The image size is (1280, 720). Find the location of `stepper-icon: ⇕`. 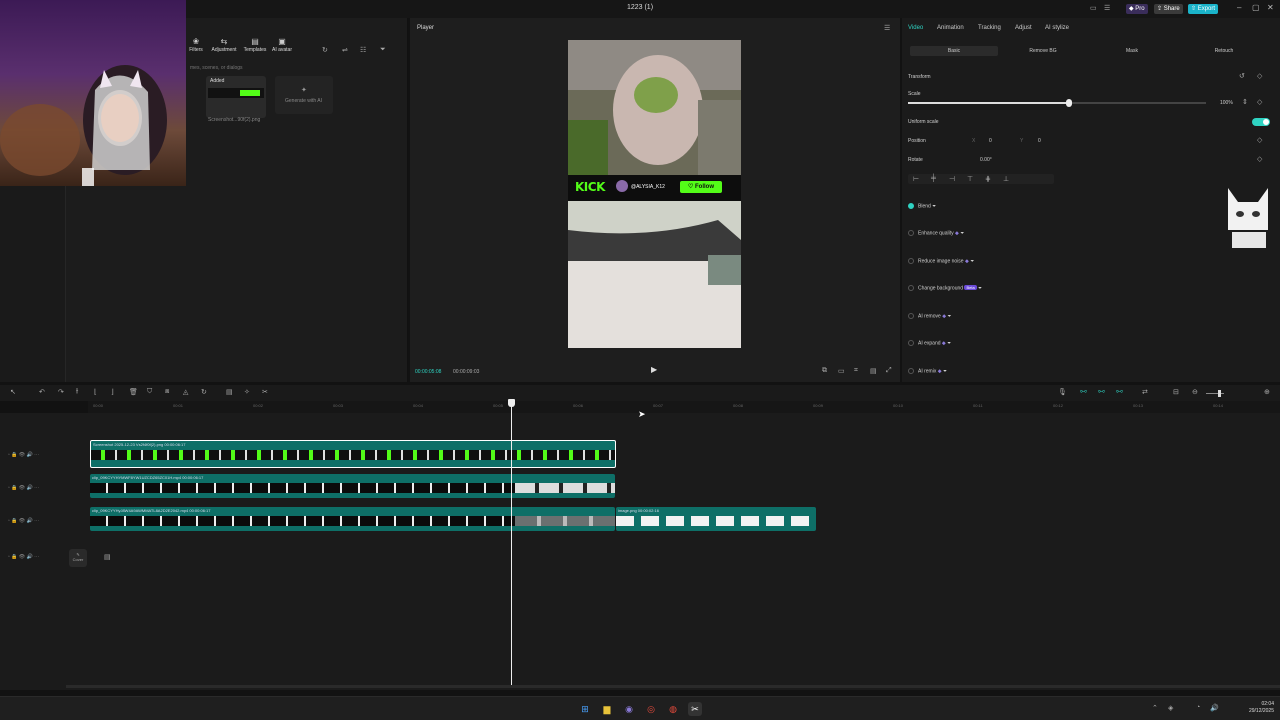

stepper-icon: ⇕ is located at coordinates (1245, 102).